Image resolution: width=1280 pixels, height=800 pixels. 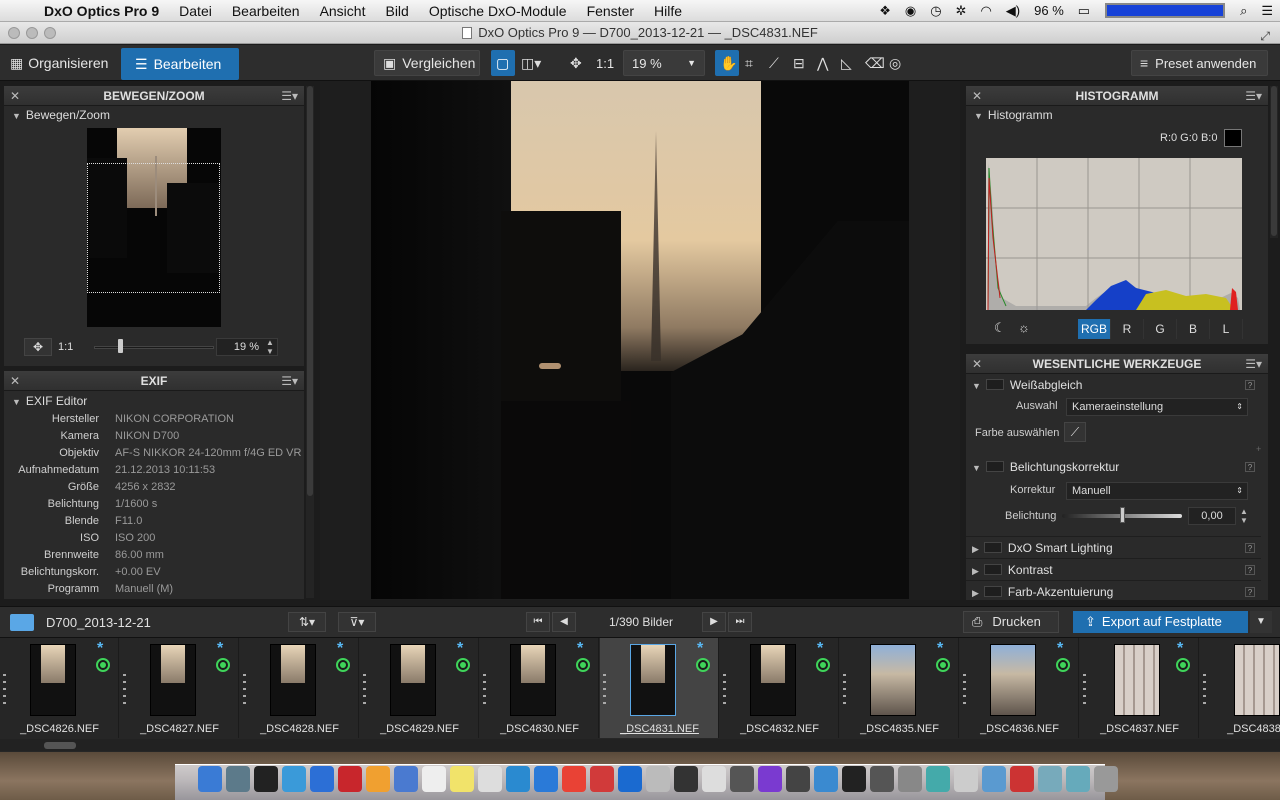 What do you see at coordinates (1274, 161) in the screenshot?
I see `right-scrollbar-thumb` at bounding box center [1274, 161].